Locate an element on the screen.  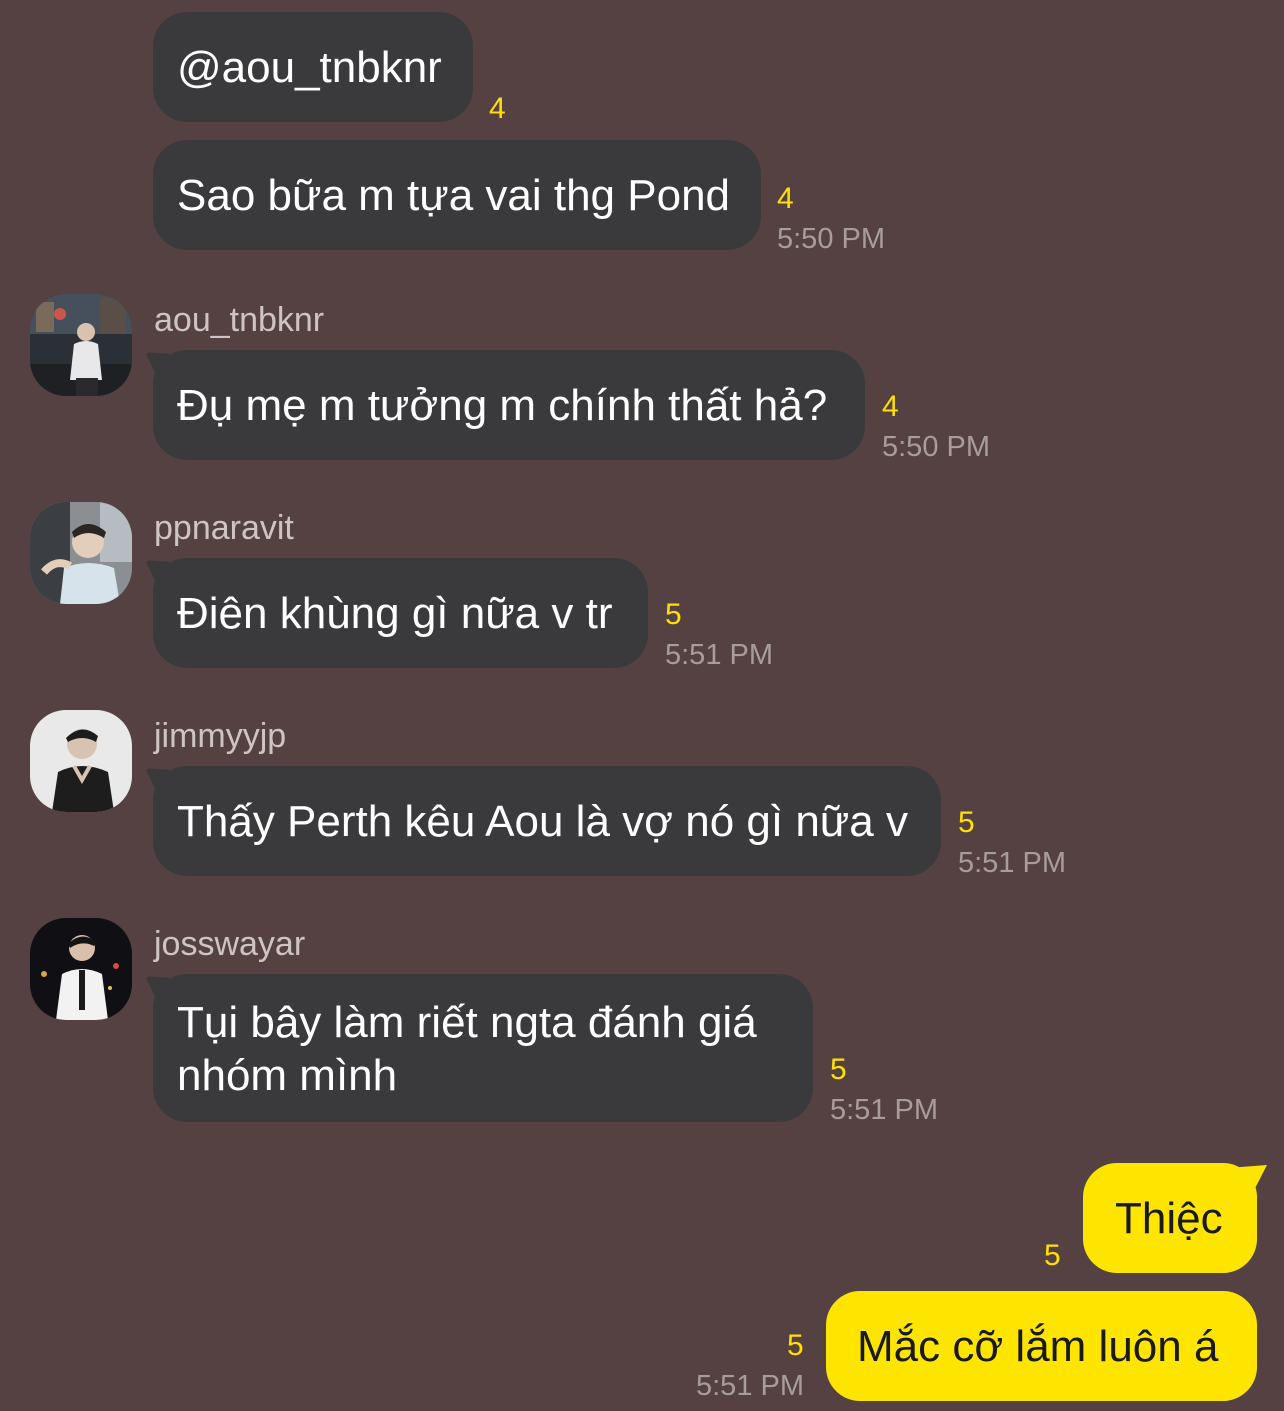
avatar-josswayar is located at coordinates (81, 969).